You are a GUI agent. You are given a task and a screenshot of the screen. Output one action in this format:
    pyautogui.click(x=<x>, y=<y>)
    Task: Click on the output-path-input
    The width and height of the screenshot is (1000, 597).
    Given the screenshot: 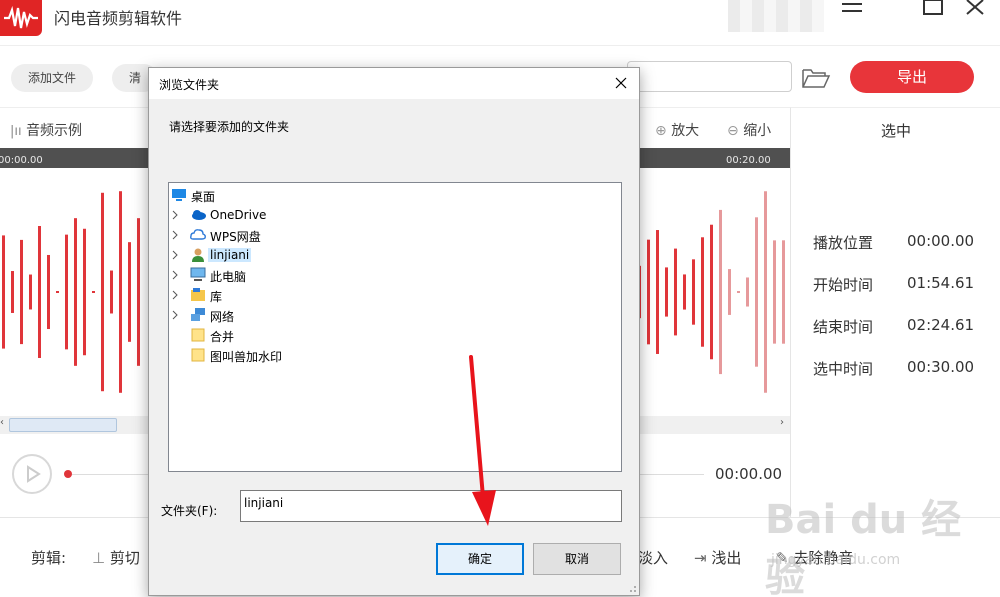 What is the action you would take?
    pyautogui.click(x=709, y=76)
    